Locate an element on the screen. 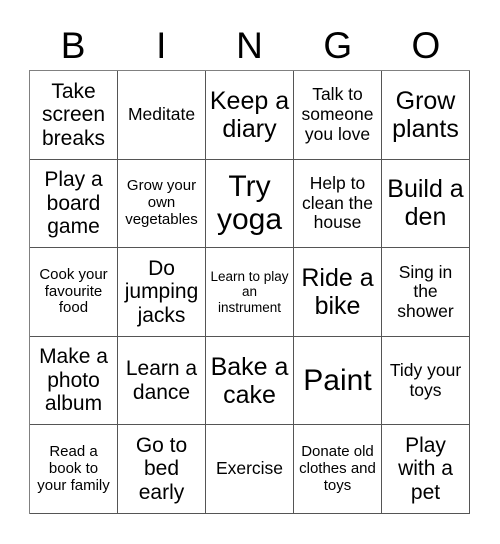  bingo-cell-label: Build a den is located at coordinates (425, 203).